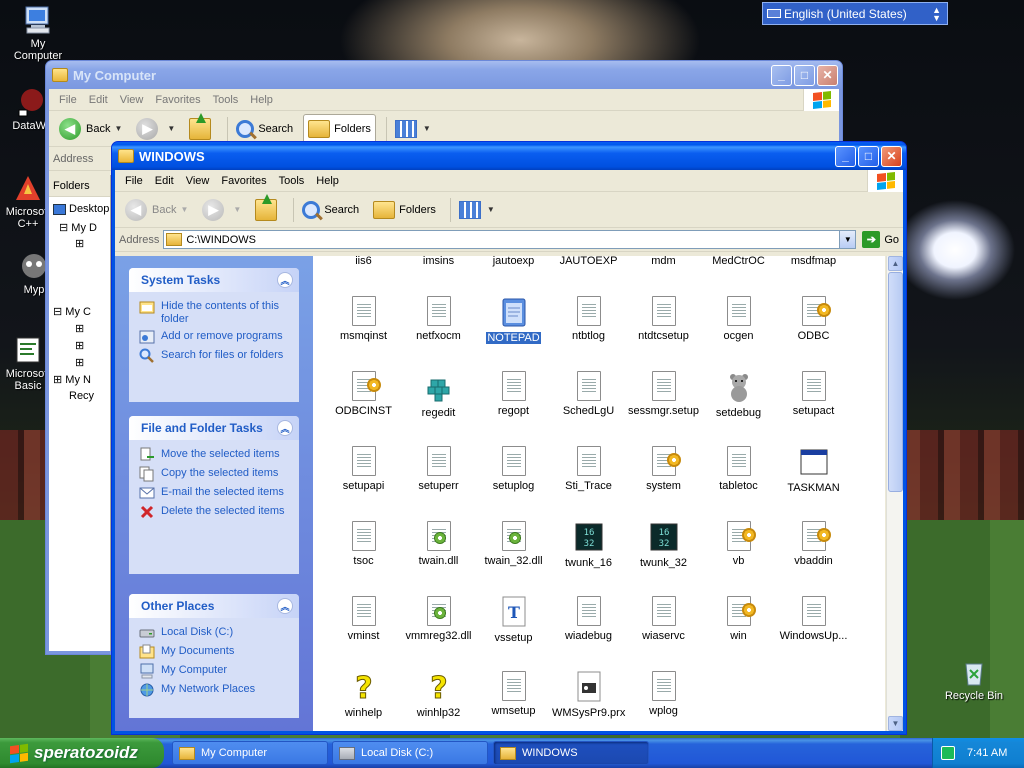 The image size is (1024, 768). What do you see at coordinates (214, 428) in the screenshot?
I see `section-header: File and Folder Tasks ︽` at bounding box center [214, 428].